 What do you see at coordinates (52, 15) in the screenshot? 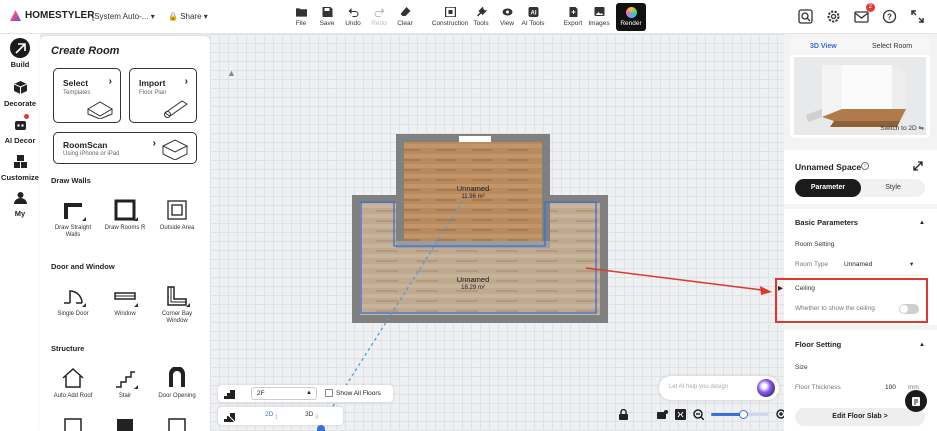
I see `app-logo: HOMESTYLER` at bounding box center [52, 15].